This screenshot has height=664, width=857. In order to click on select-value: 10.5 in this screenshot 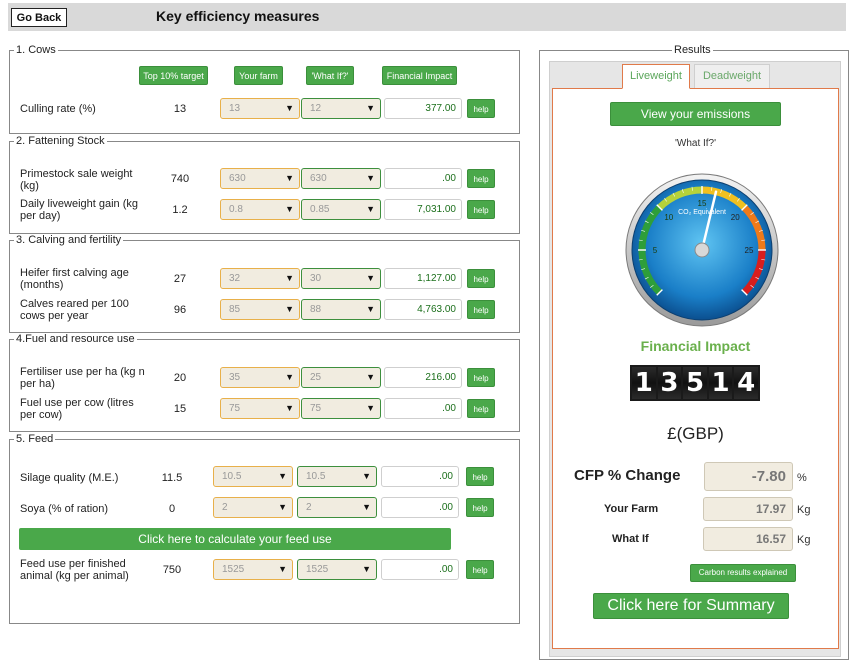, I will do `click(232, 476)`.